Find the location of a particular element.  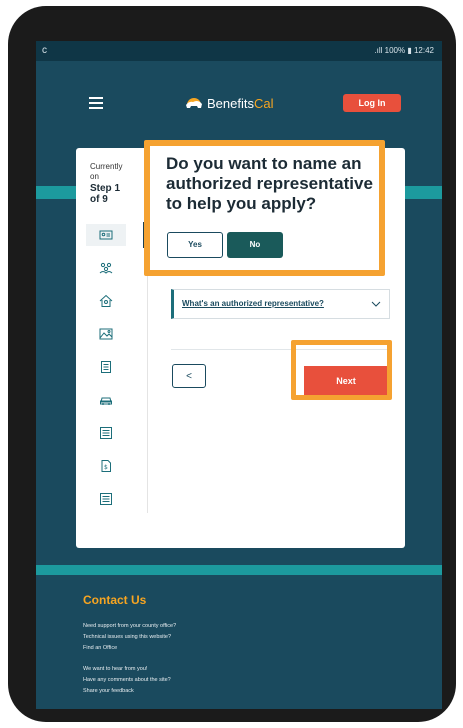

bear-sun-logo-icon is located at coordinates (194, 103).